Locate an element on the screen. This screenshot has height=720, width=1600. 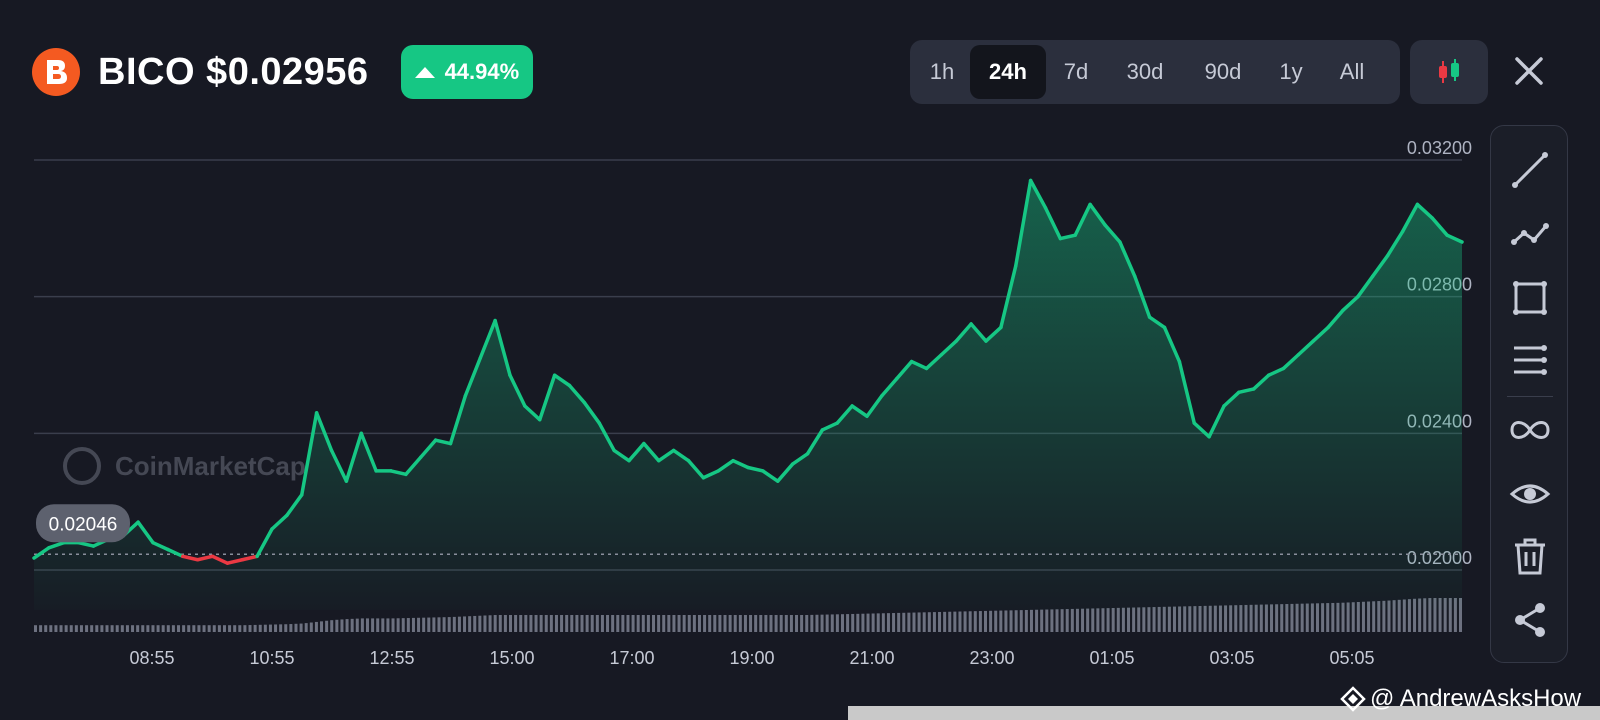
trend-line-tool is located at coordinates (1530, 170).